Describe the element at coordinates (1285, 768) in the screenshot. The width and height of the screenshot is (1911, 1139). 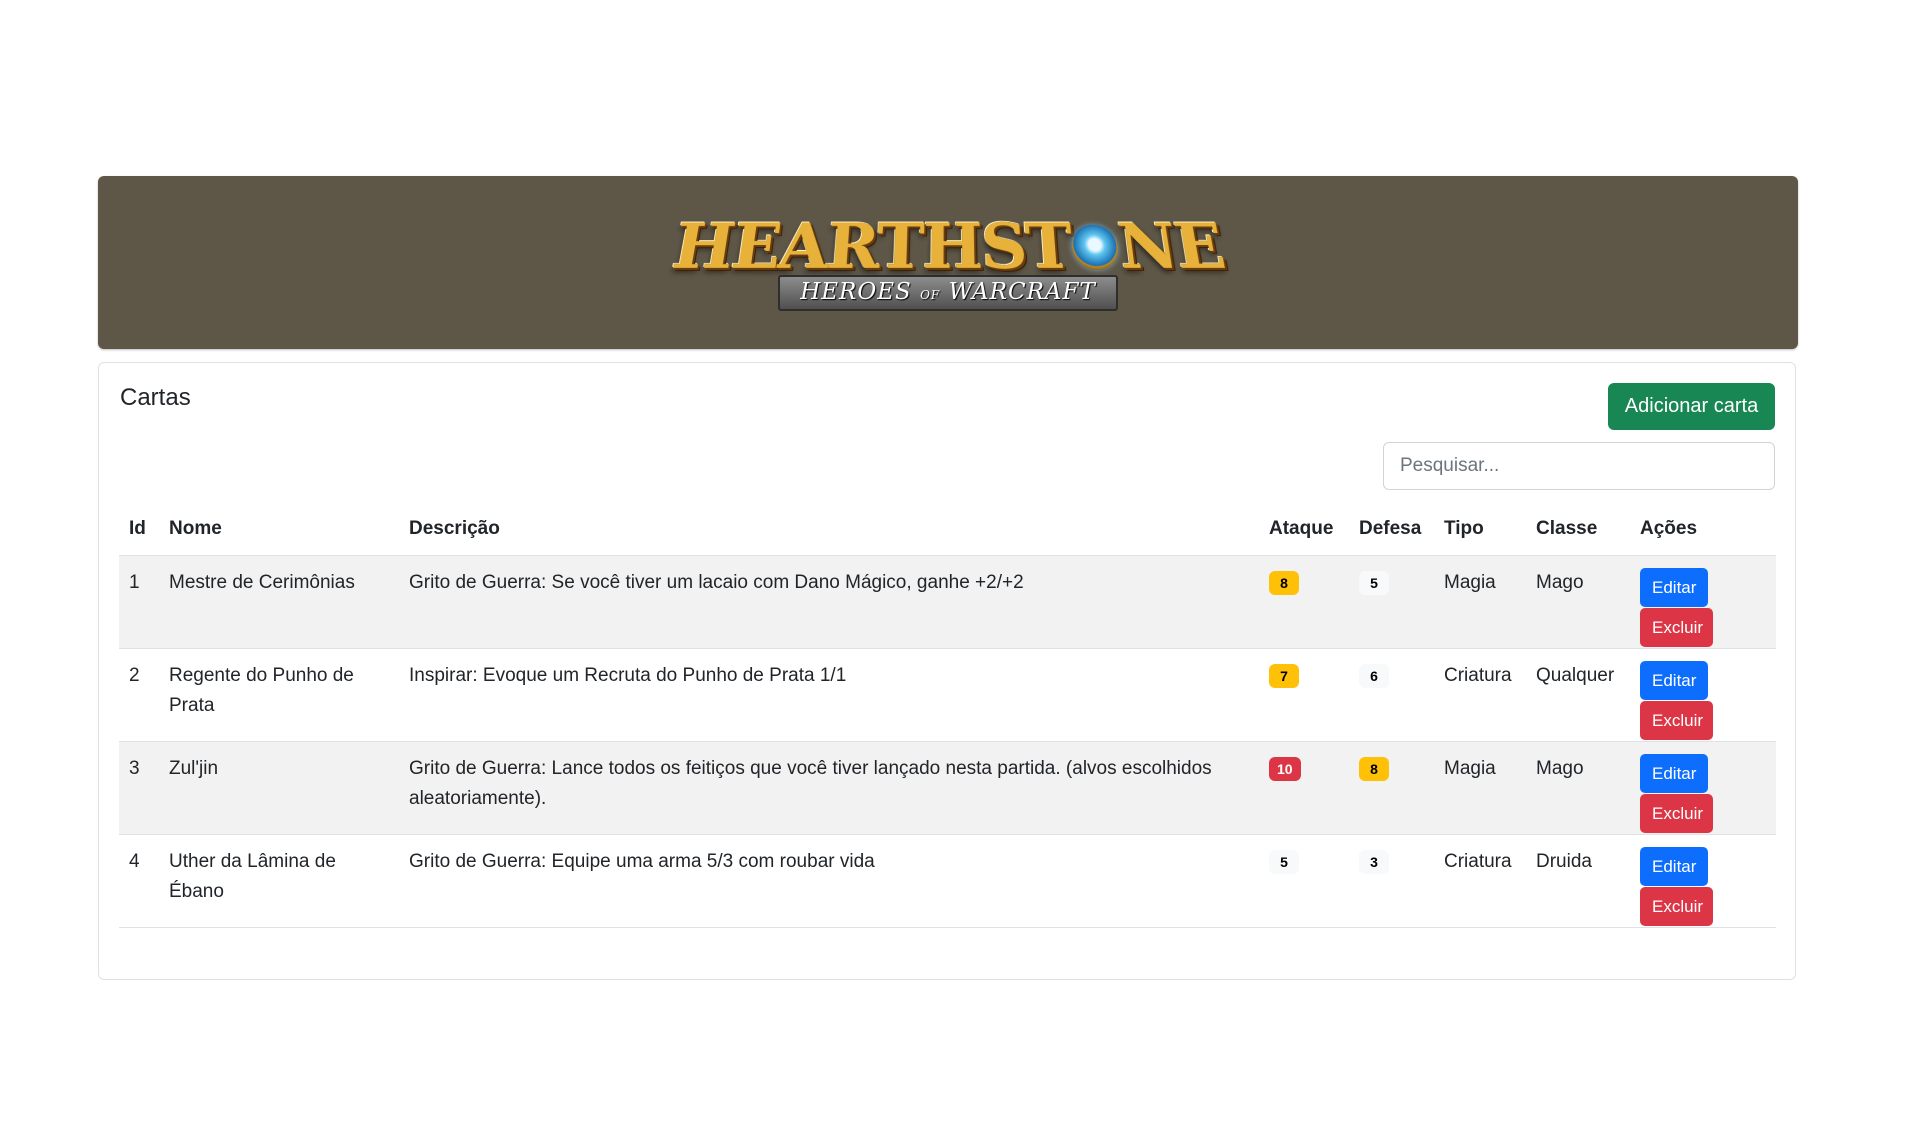
I see `attack-badge: 10` at that location.